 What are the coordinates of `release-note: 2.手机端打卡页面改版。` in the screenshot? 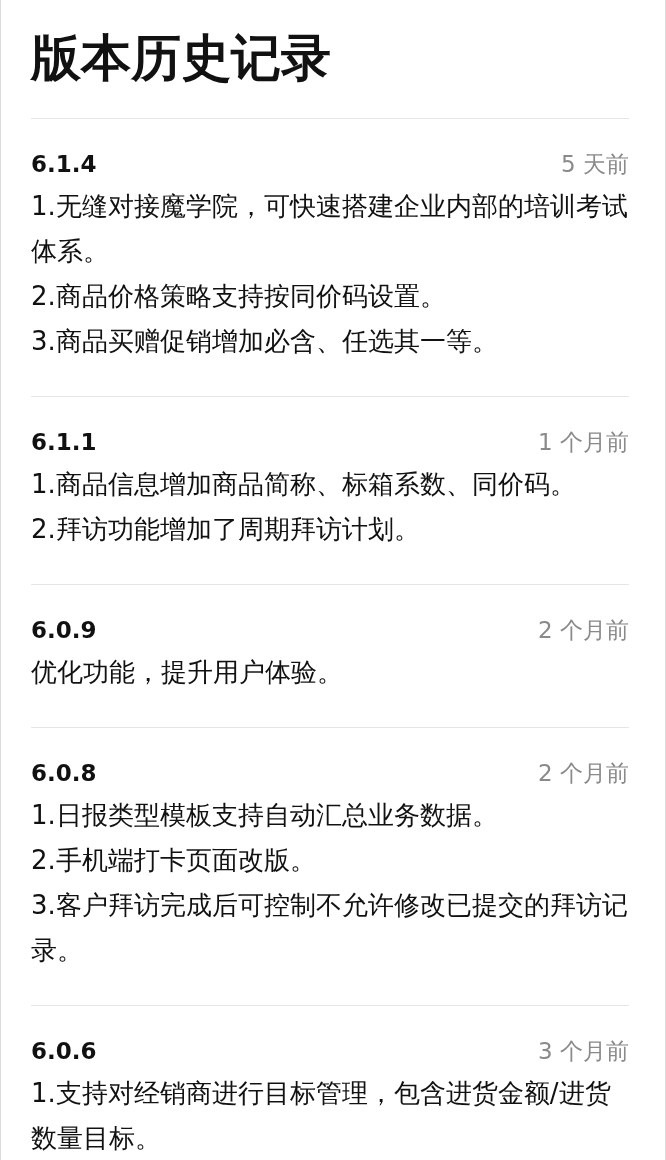 It's located at (174, 860).